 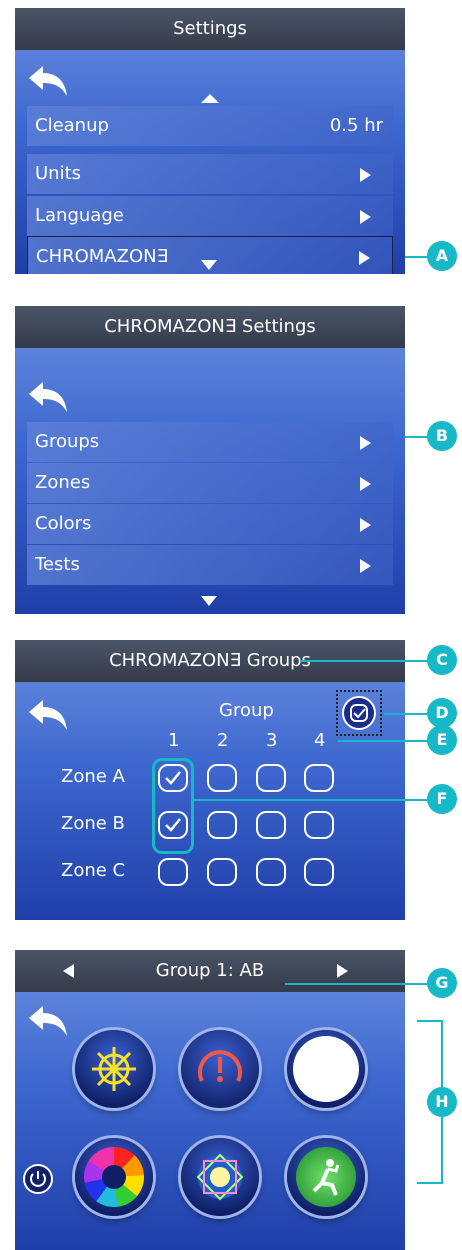 What do you see at coordinates (210, 483) in the screenshot?
I see `menu-item-zones: Zones` at bounding box center [210, 483].